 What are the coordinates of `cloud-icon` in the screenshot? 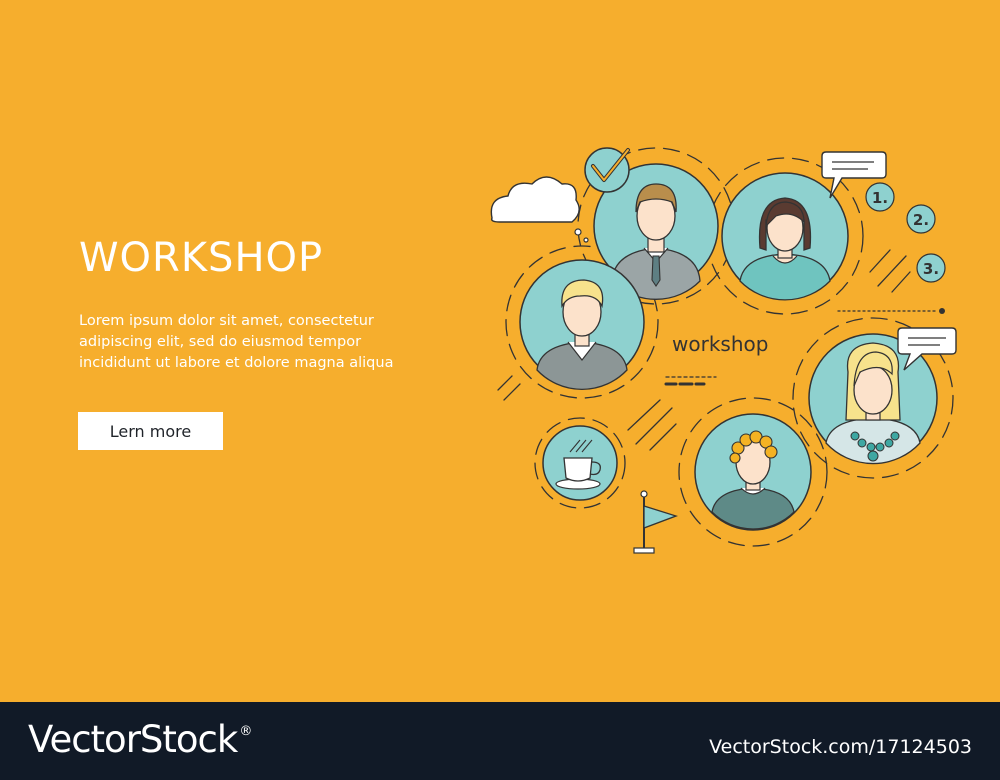 It's located at (539, 209).